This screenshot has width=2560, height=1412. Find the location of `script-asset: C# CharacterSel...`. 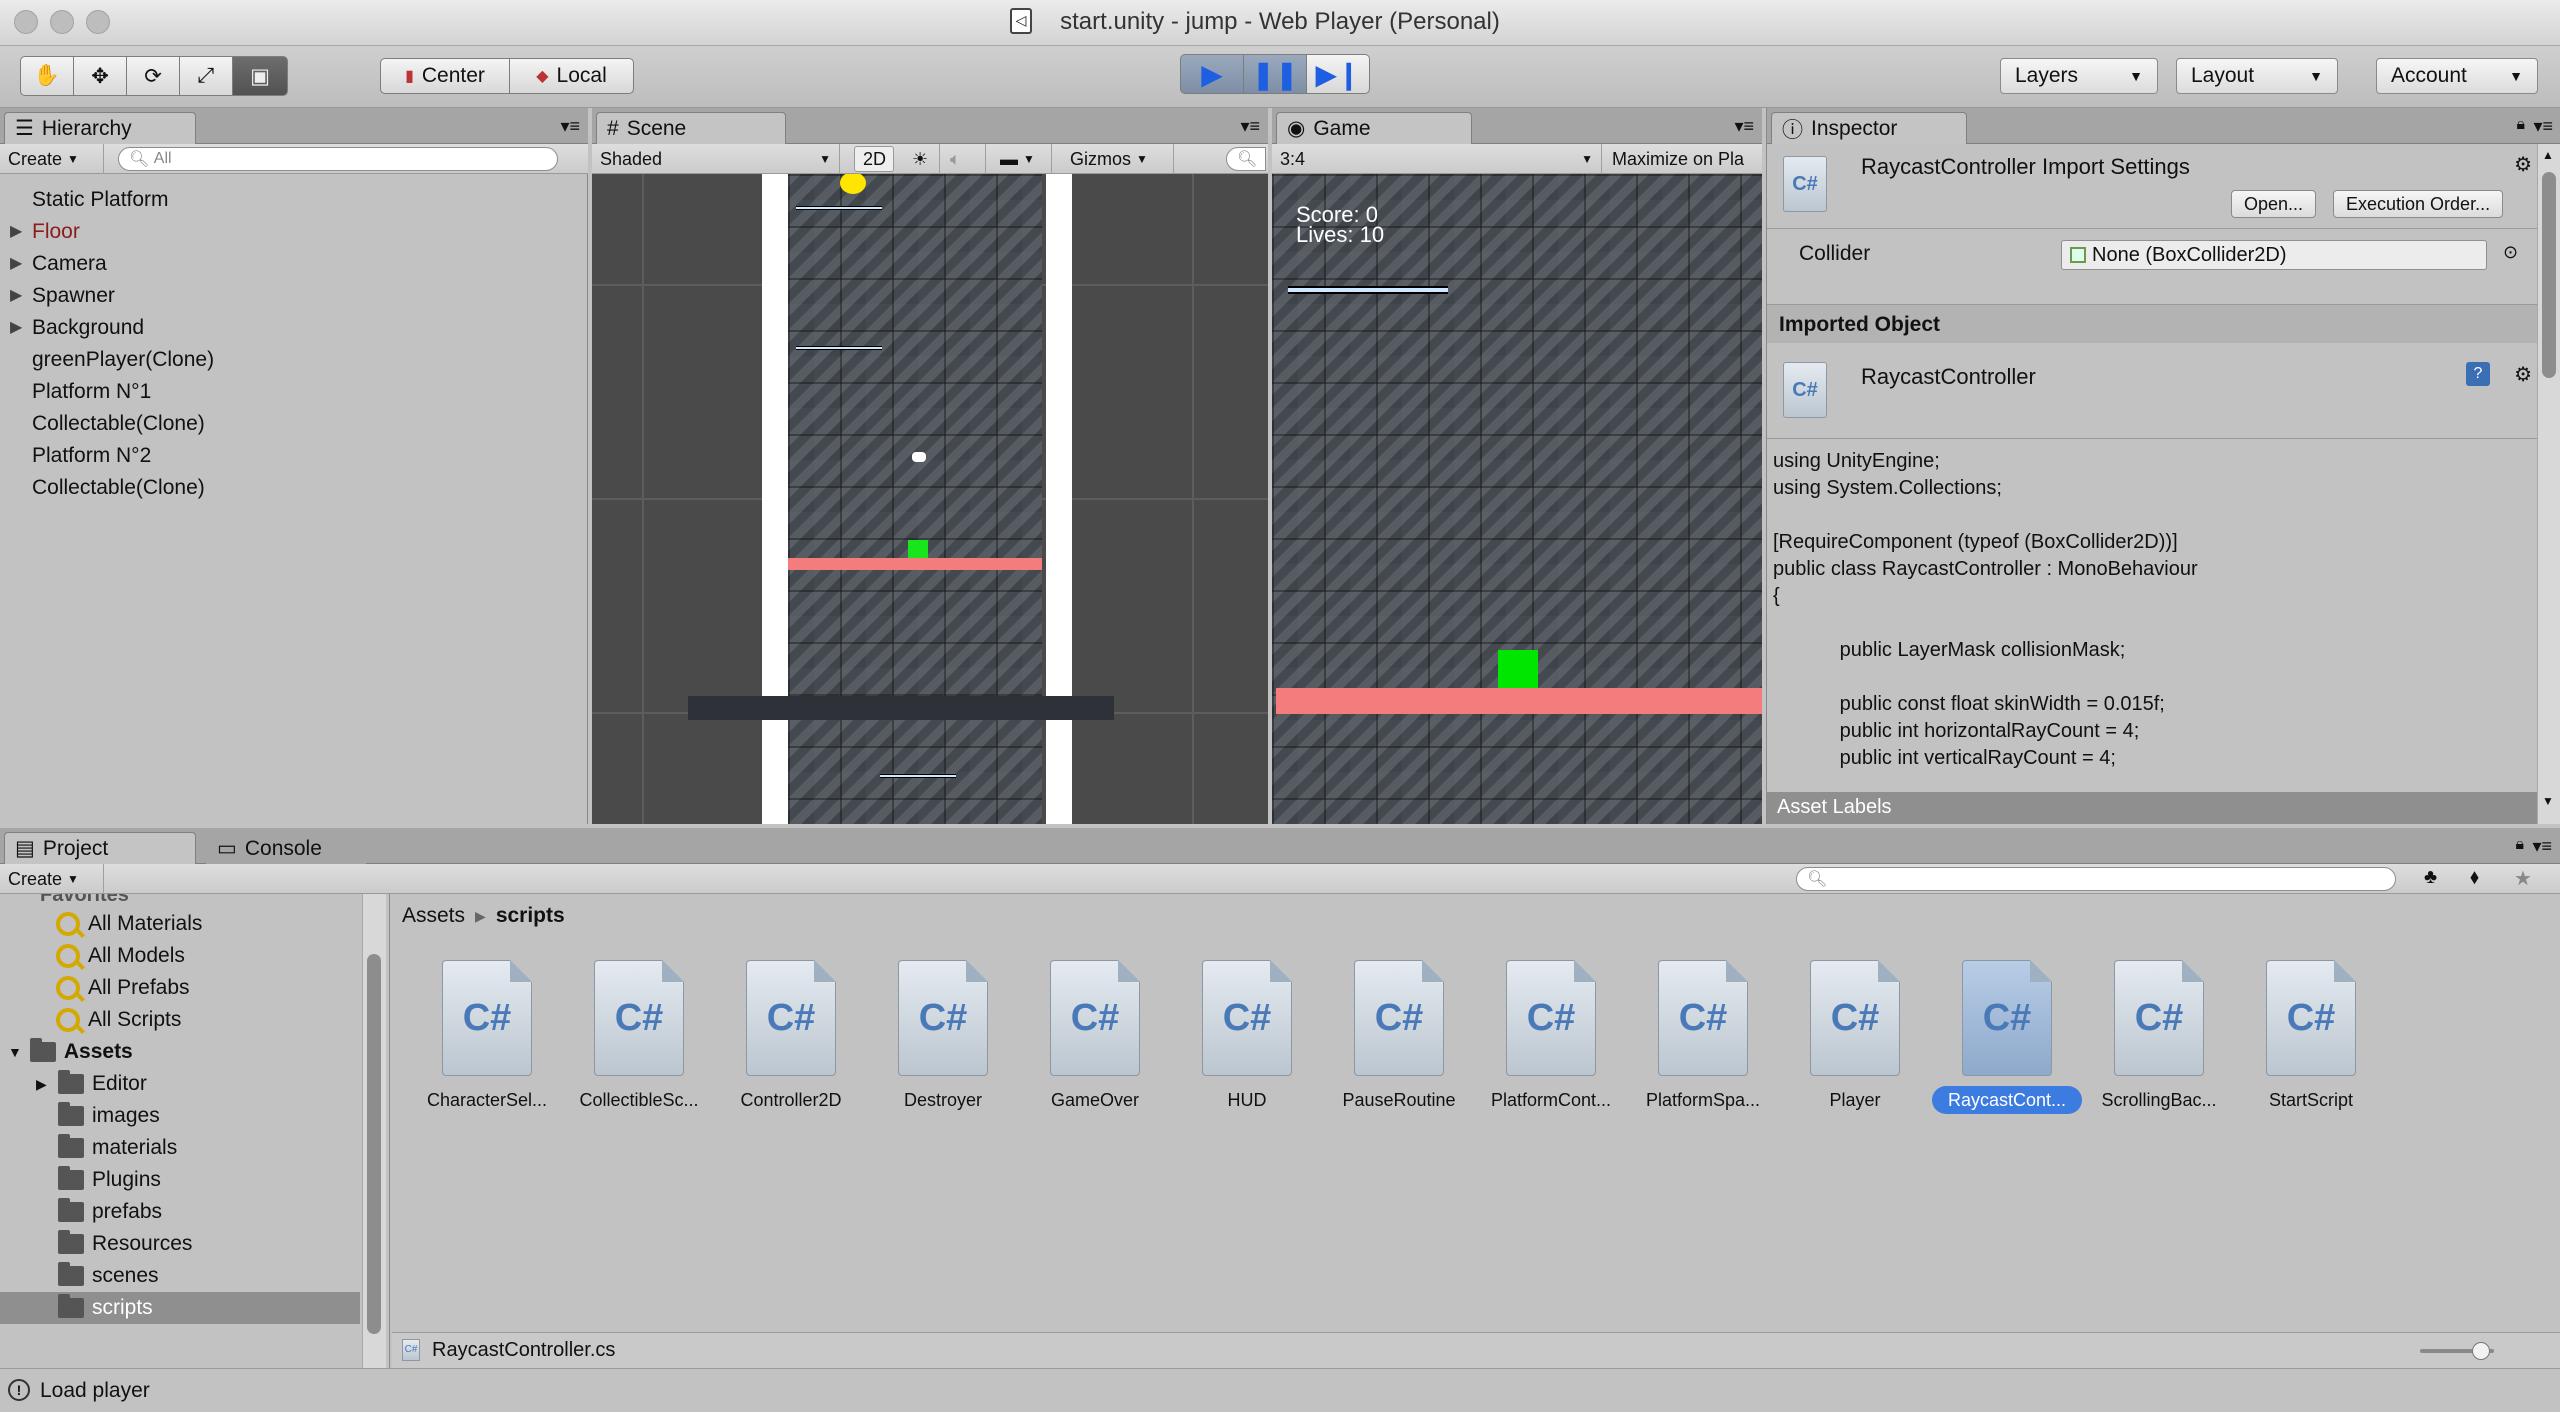

script-asset: C# CharacterSel... is located at coordinates (487, 1037).